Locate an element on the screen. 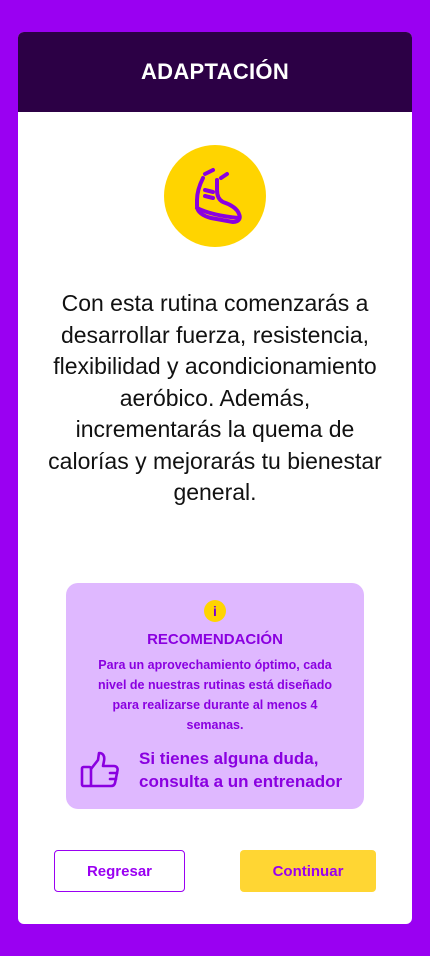  back-button: Regresar is located at coordinates (119, 871).